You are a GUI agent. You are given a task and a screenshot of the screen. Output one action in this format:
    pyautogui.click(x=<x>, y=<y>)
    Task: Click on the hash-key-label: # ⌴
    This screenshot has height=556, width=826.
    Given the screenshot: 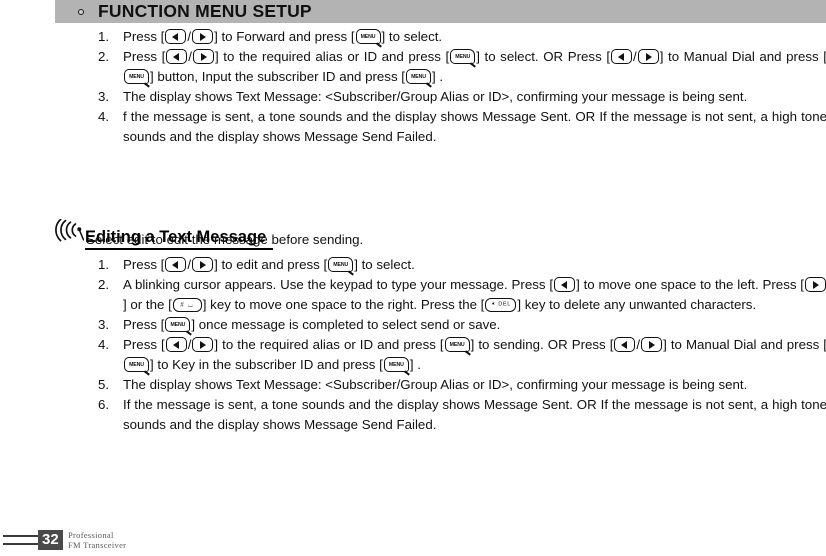 What is the action you would take?
    pyautogui.click(x=187, y=305)
    